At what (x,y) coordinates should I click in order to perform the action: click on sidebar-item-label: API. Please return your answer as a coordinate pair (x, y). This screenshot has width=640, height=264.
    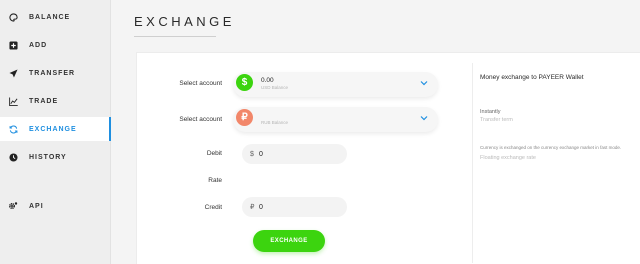
    Looking at the image, I should click on (36, 206).